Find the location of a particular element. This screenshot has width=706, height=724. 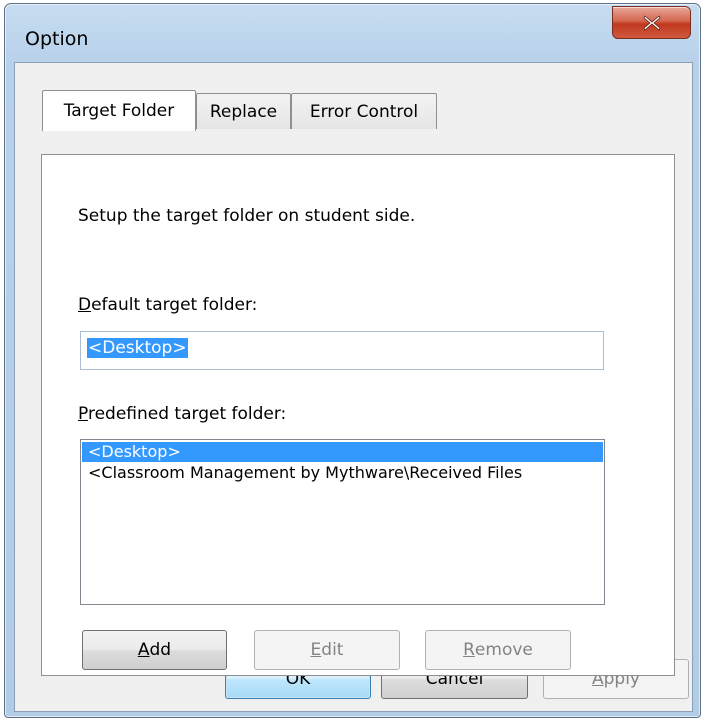

predefined-target-folder-label: Predefined target folder: is located at coordinates (182, 414).